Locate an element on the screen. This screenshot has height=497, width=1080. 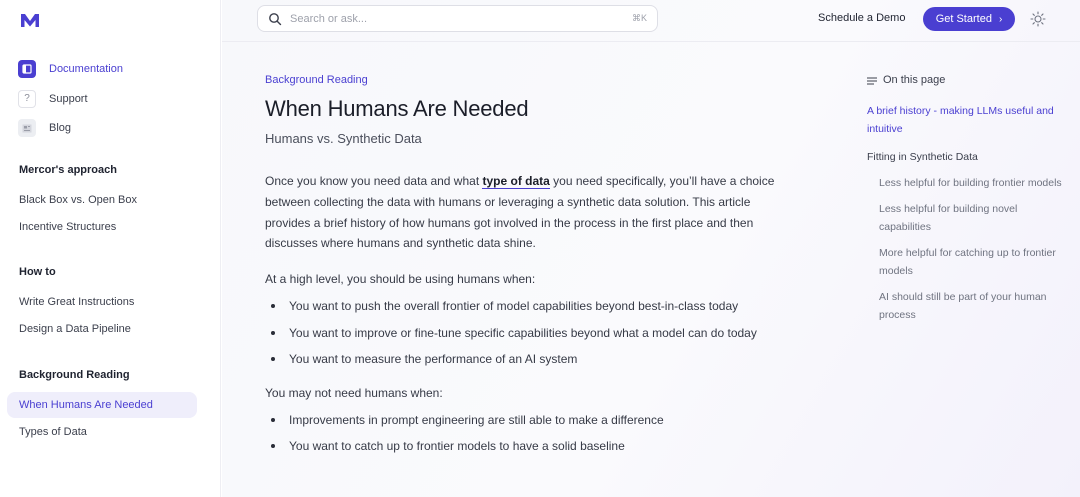
list-lines-icon is located at coordinates (872, 80).